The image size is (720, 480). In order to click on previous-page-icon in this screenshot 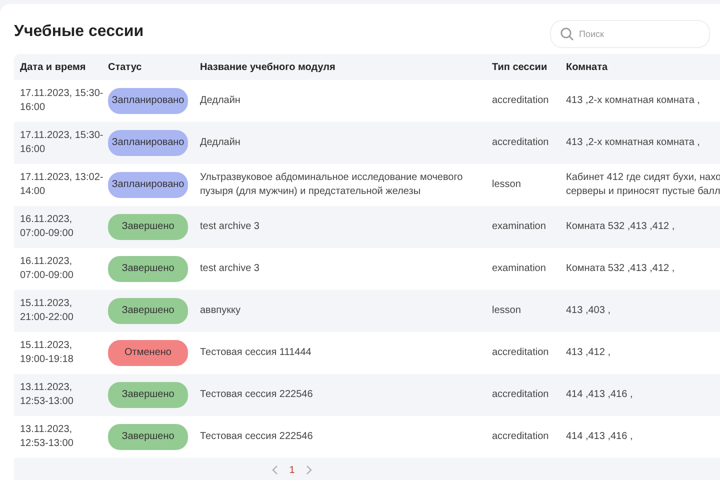, I will do `click(275, 470)`.